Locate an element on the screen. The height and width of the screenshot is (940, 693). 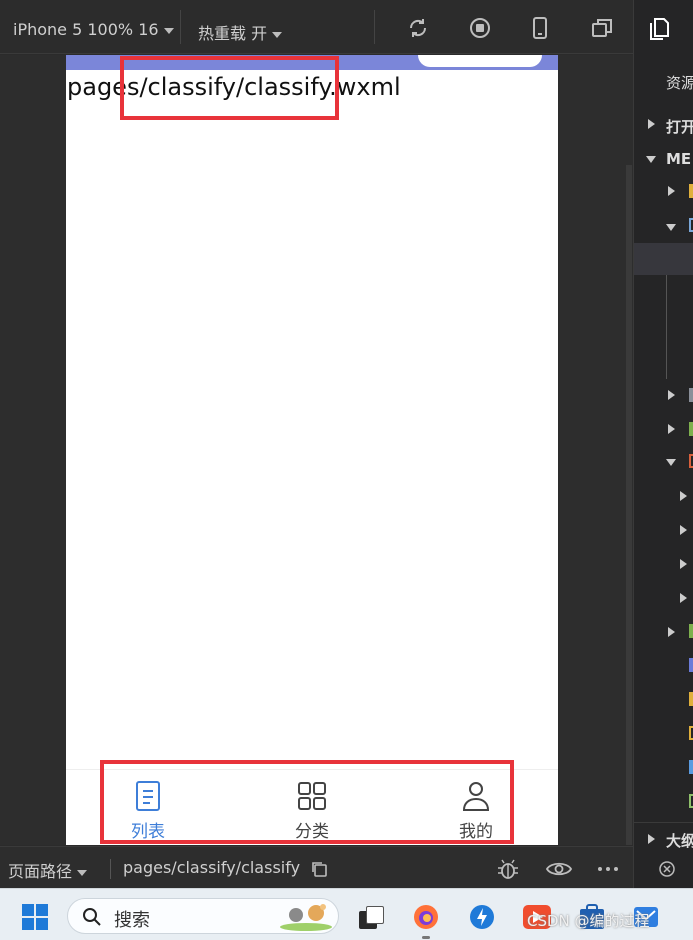
scrollbar is located at coordinates (629, 505).